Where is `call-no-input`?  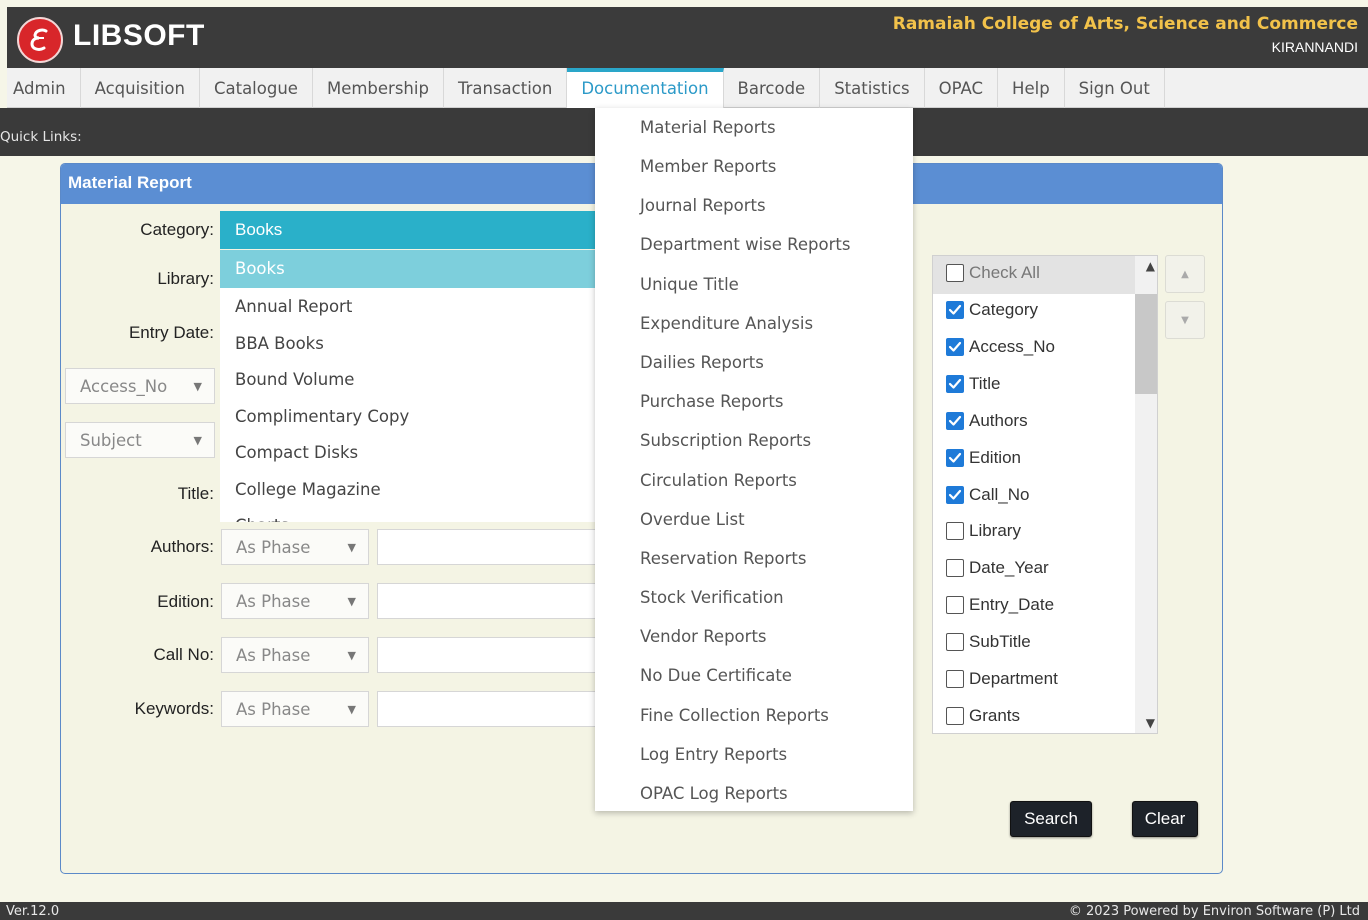
call-no-input is located at coordinates (487, 655).